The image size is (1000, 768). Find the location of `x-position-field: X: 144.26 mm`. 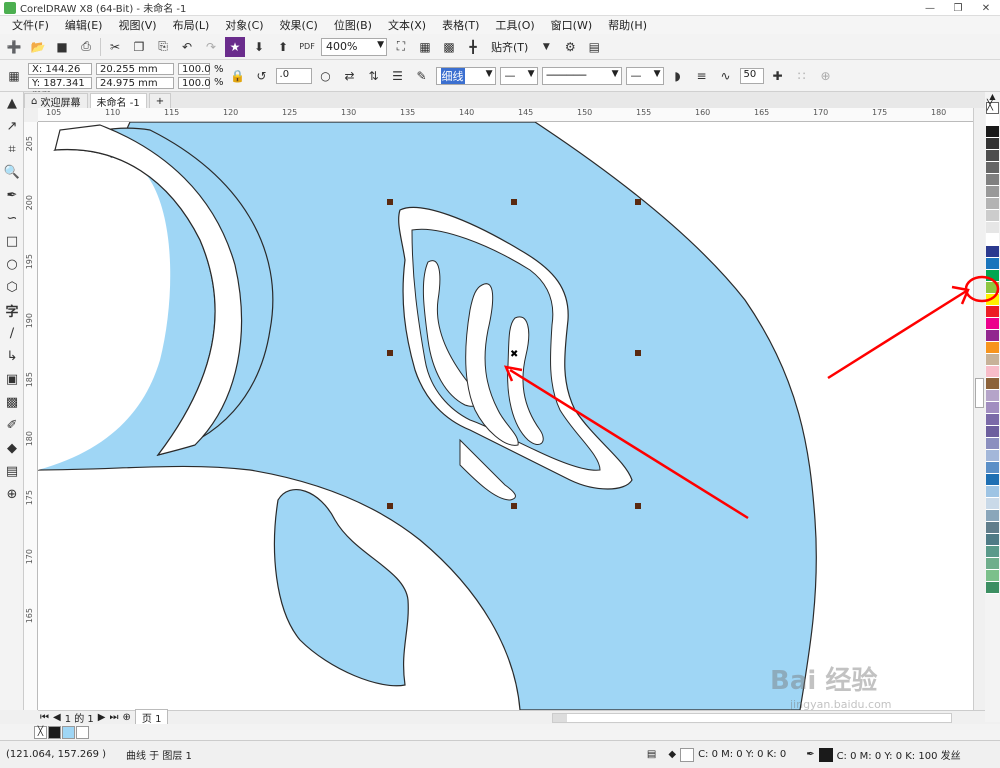

x-position-field: X: 144.26 mm is located at coordinates (60, 74).